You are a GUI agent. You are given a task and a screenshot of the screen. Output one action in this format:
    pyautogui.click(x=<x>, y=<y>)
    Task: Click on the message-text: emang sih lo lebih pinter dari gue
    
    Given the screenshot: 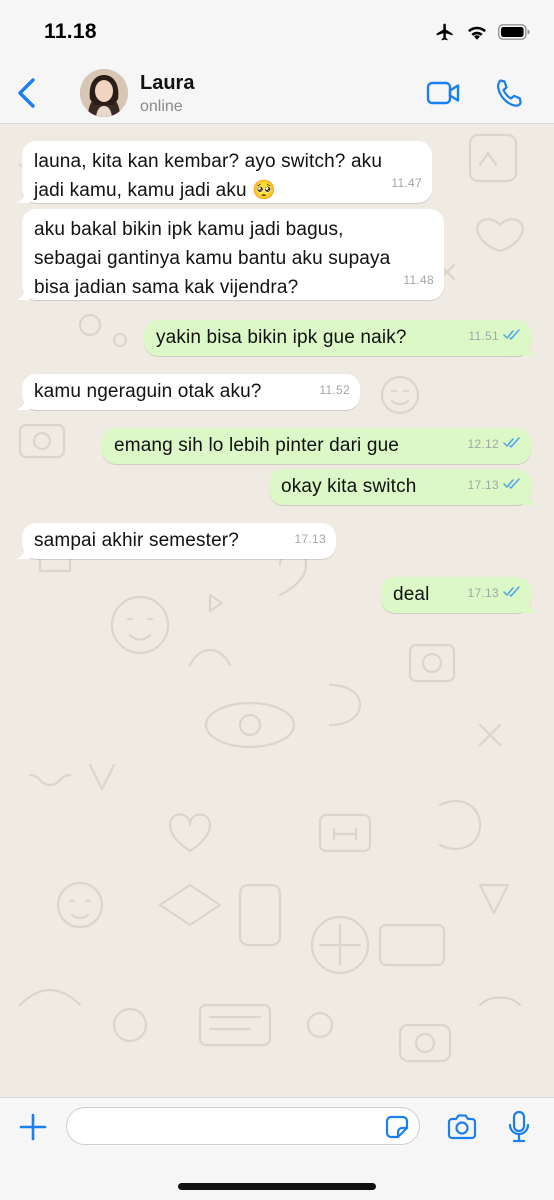 What is the action you would take?
    pyautogui.click(x=256, y=445)
    